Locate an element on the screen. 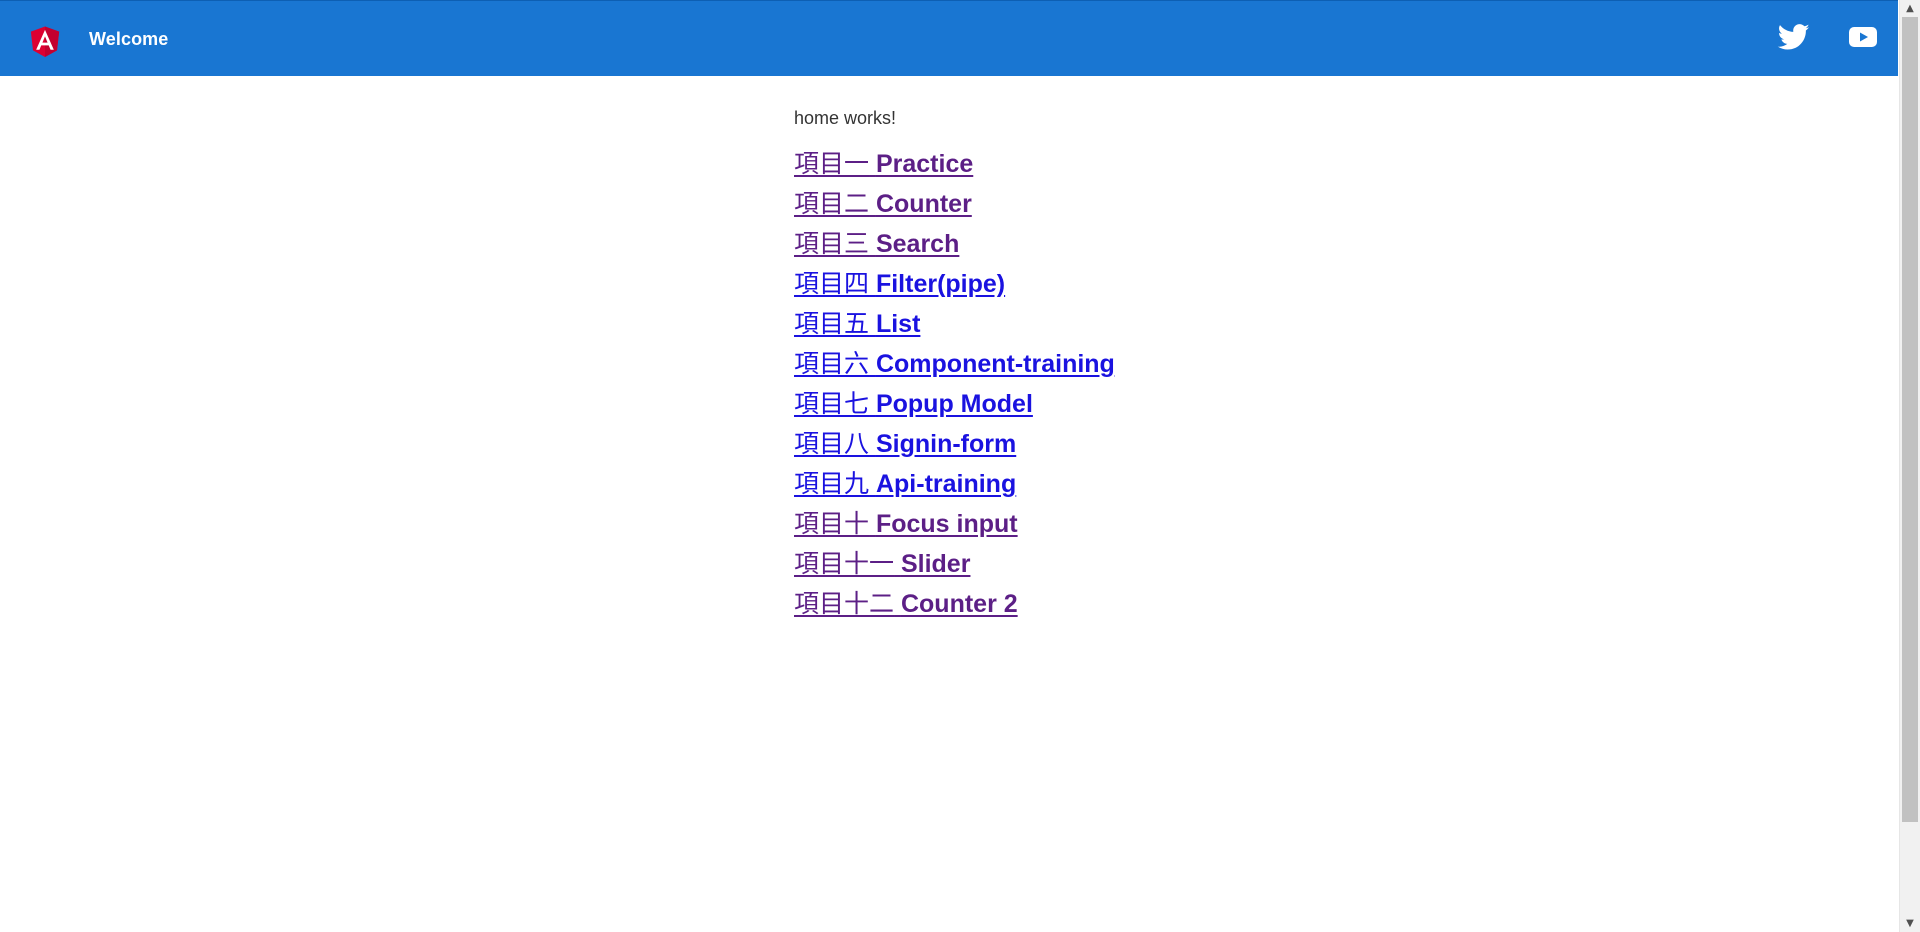  project-link-label: Counter 2 is located at coordinates (959, 604).